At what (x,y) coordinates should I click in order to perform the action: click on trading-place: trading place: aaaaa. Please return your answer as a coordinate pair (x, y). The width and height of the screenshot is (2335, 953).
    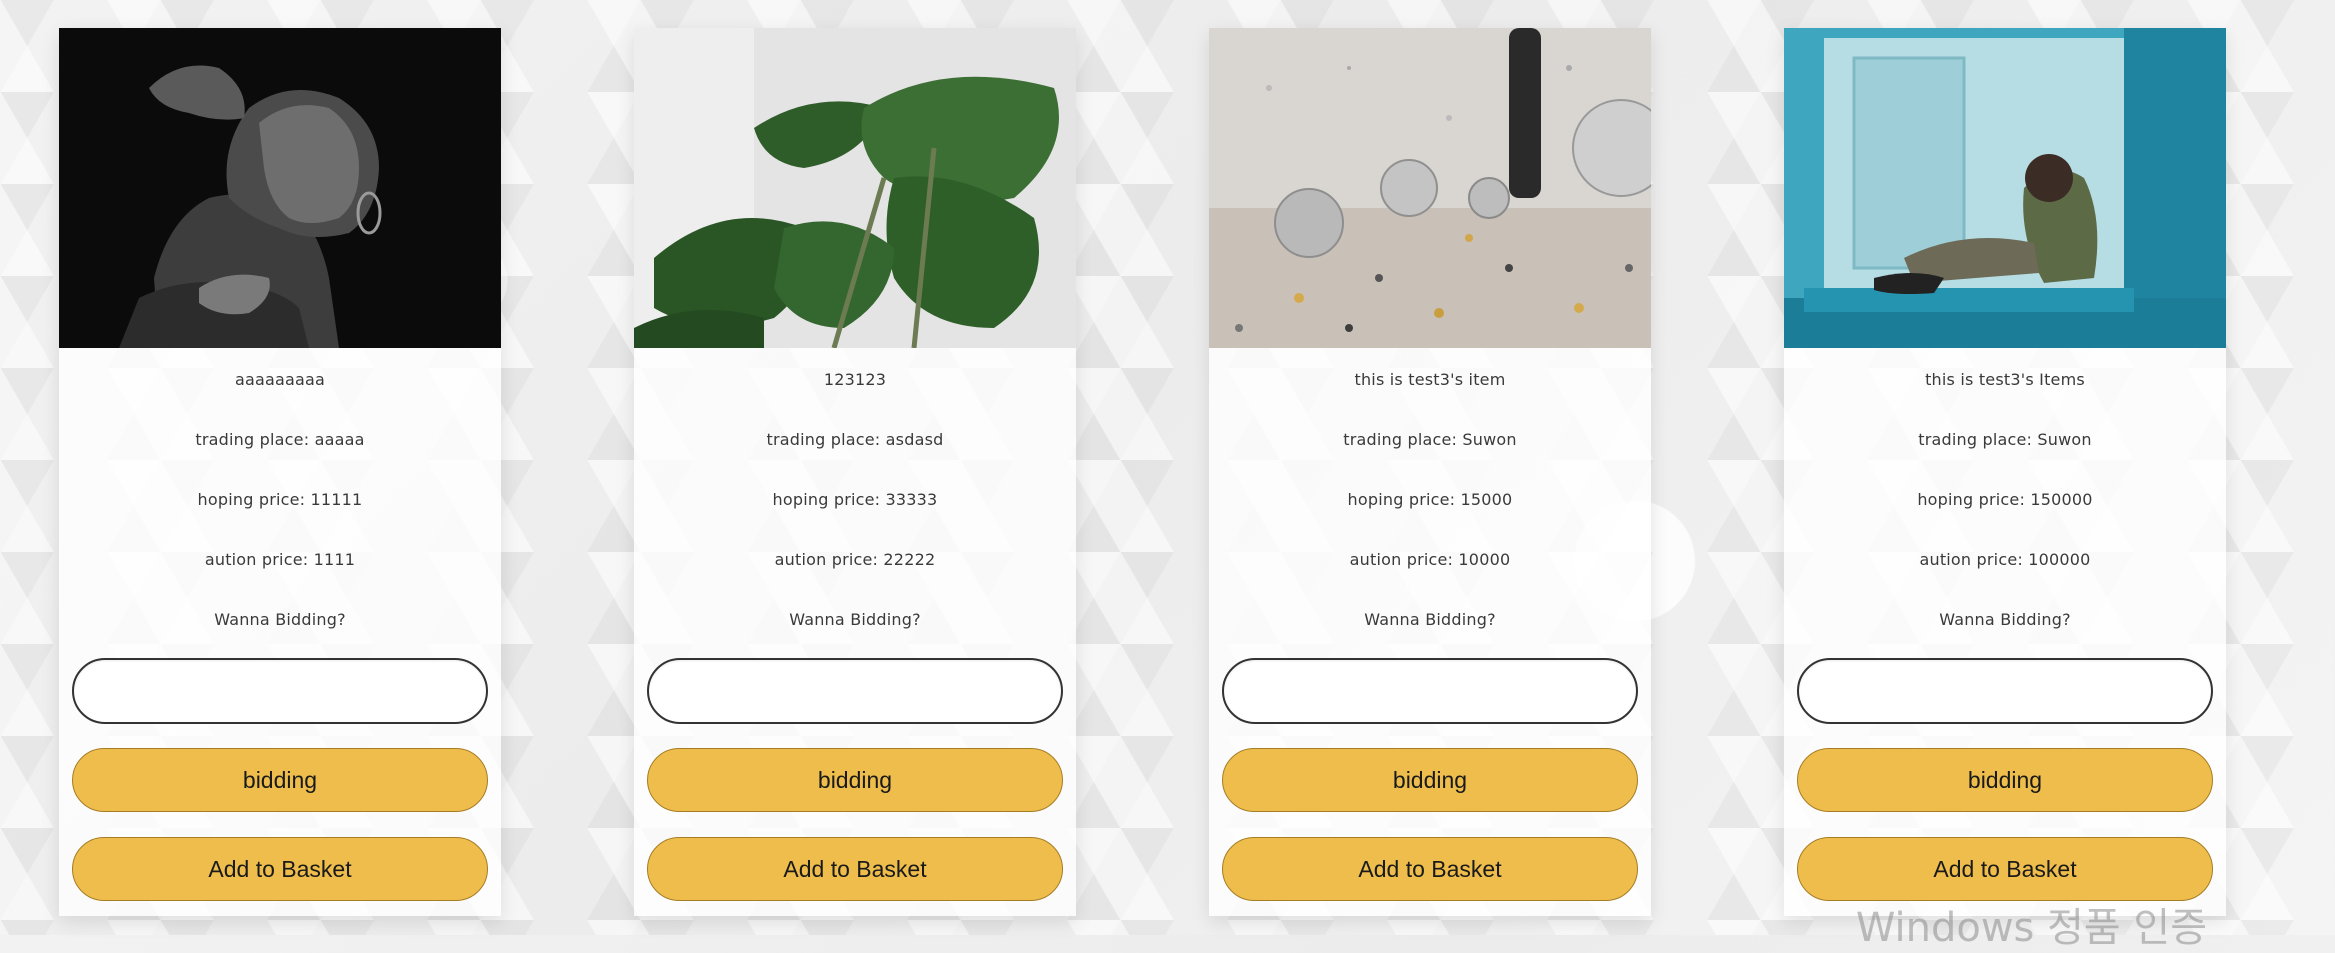
    Looking at the image, I should click on (280, 439).